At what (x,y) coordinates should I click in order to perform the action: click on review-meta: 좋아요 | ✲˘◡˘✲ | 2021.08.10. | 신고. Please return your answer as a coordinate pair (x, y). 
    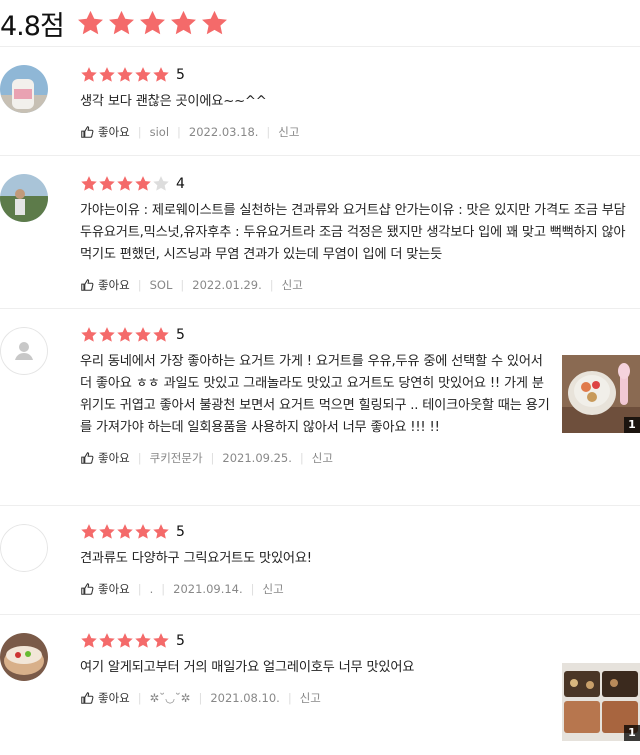
    Looking at the image, I should click on (316, 698).